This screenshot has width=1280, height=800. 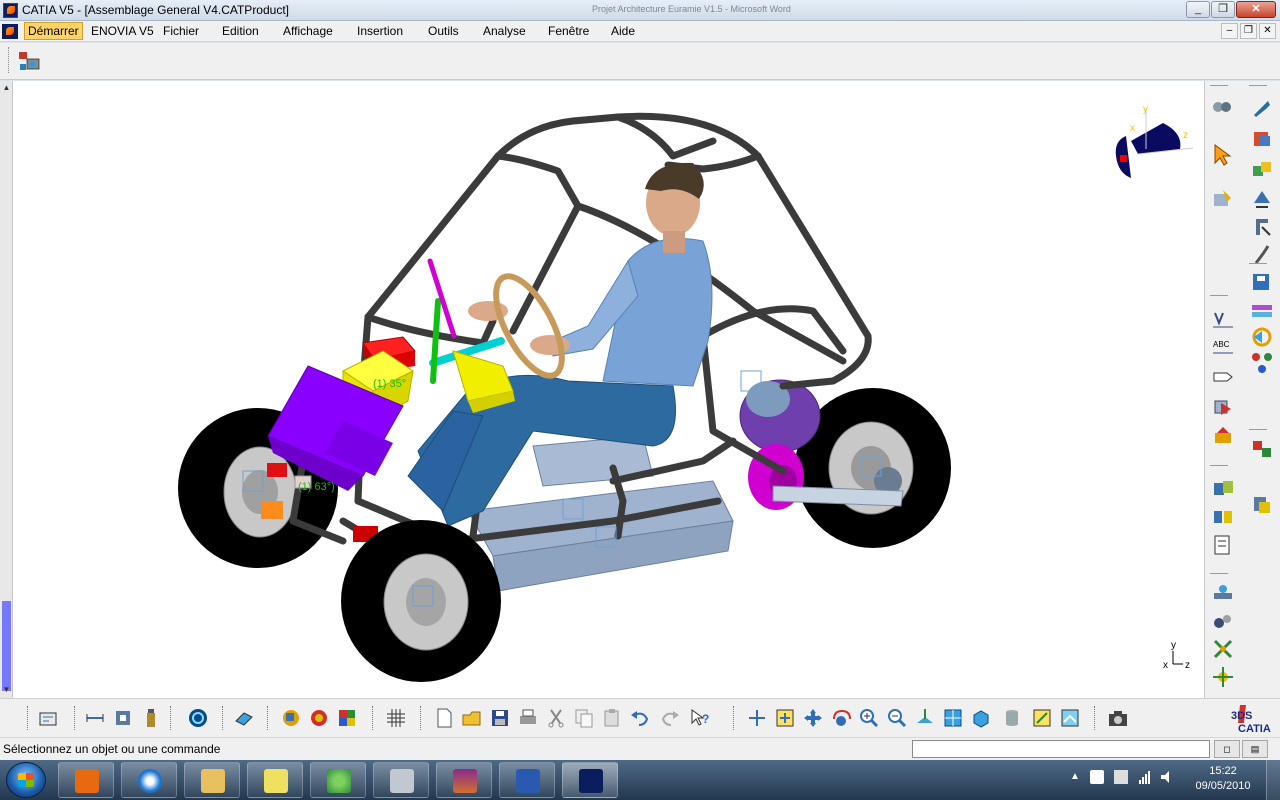 I want to click on task-catia, so click(x=590, y=780).